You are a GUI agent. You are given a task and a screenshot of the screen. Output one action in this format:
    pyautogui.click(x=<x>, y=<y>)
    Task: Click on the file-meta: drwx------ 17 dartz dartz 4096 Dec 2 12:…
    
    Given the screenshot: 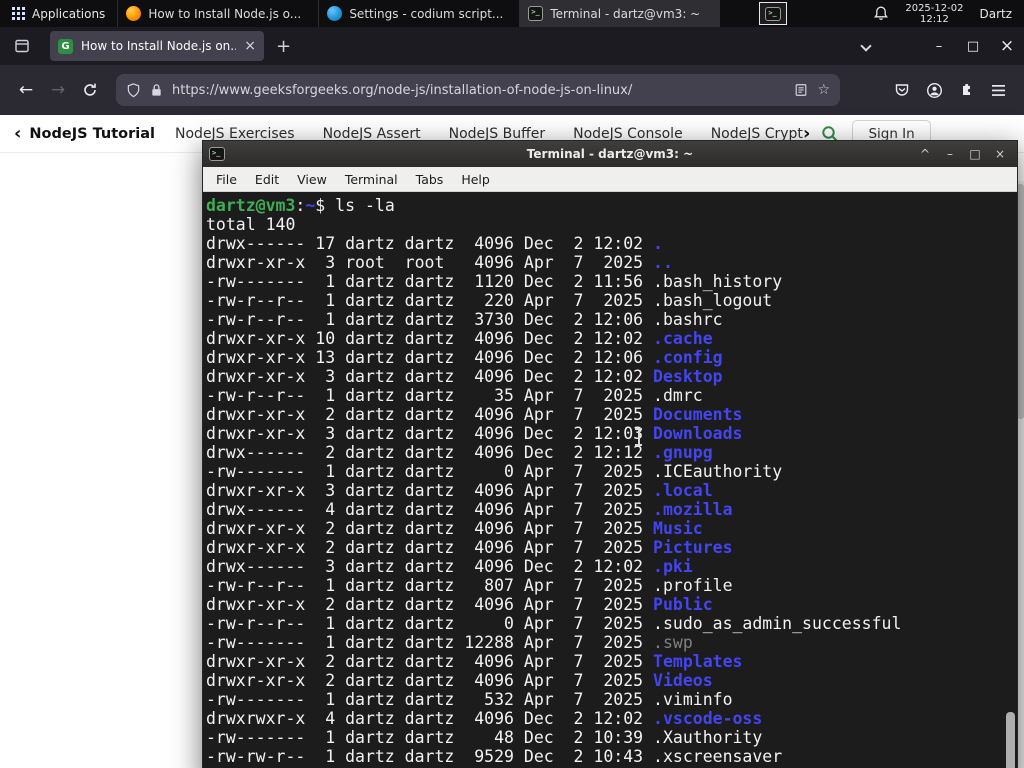 What is the action you would take?
    pyautogui.click(x=430, y=243)
    